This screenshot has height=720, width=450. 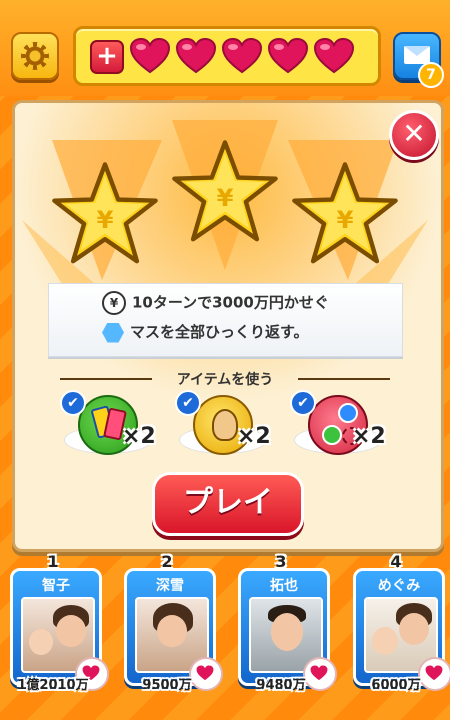 I want to click on friend-name: めぐみ, so click(x=399, y=586).